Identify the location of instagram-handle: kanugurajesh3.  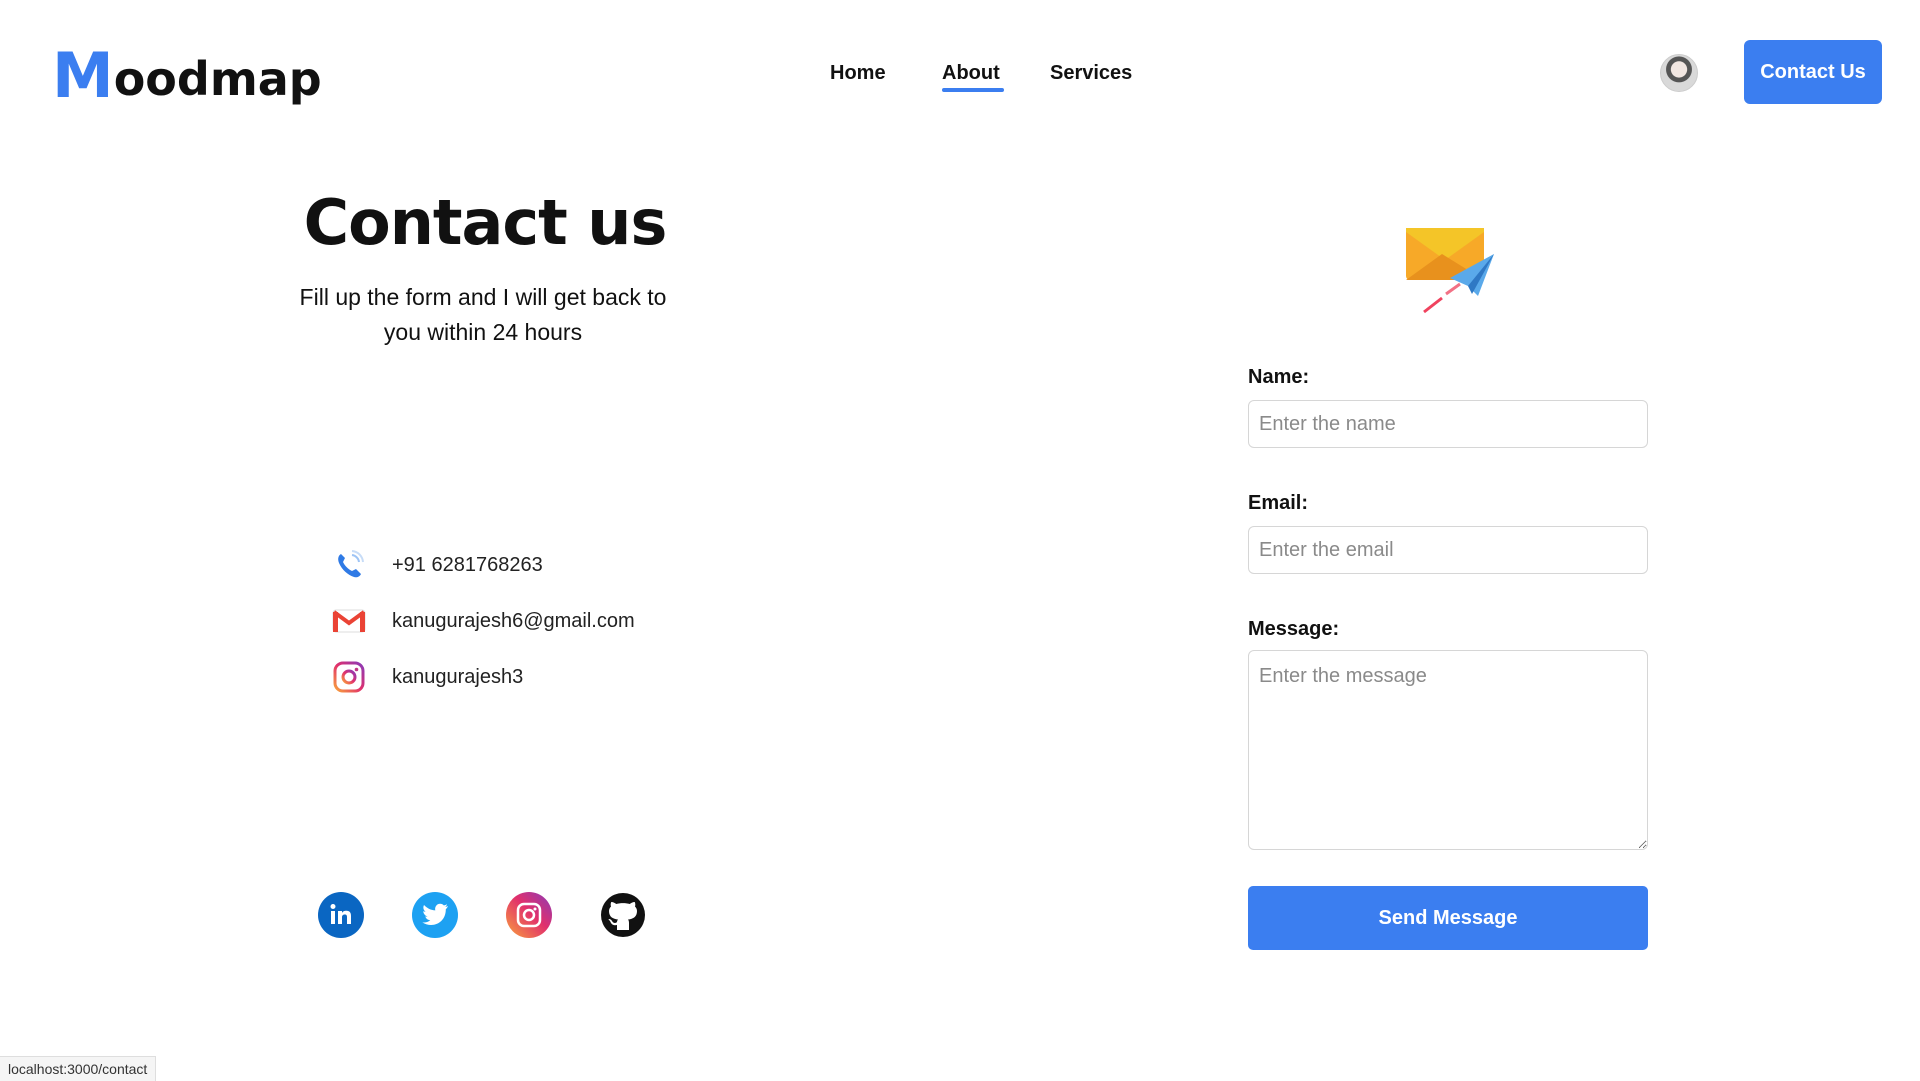
(458, 676).